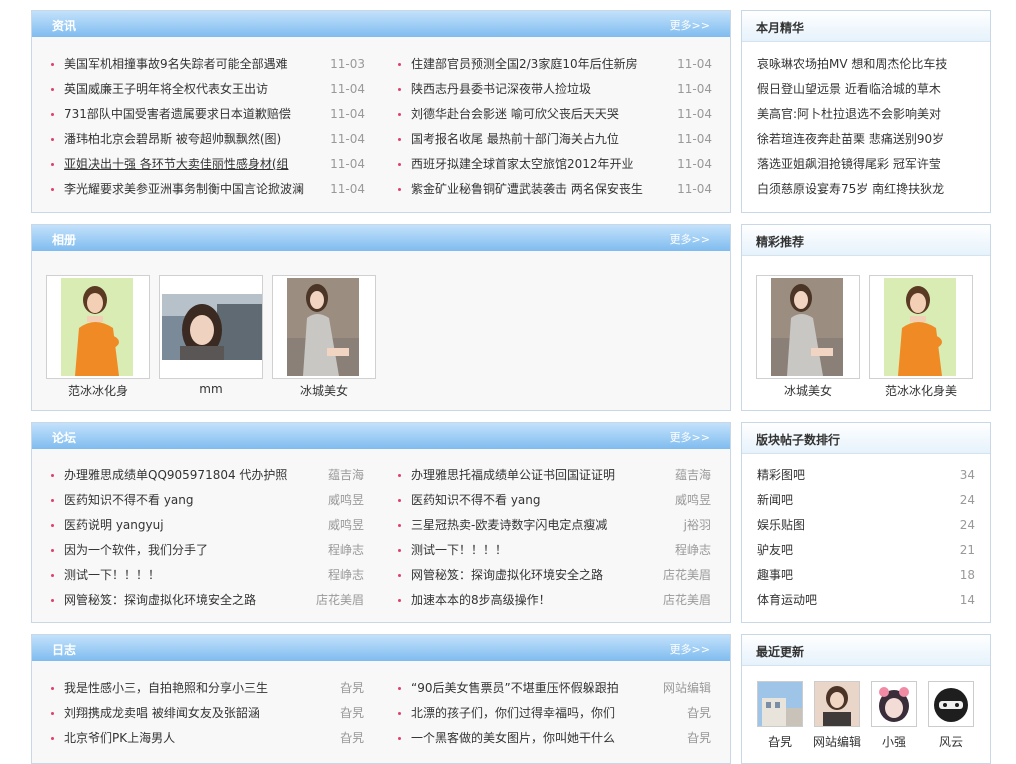 The width and height of the screenshot is (1016, 764). I want to click on forum-item-right-4: 测试一下！！！！ 程峥志, so click(554, 550).